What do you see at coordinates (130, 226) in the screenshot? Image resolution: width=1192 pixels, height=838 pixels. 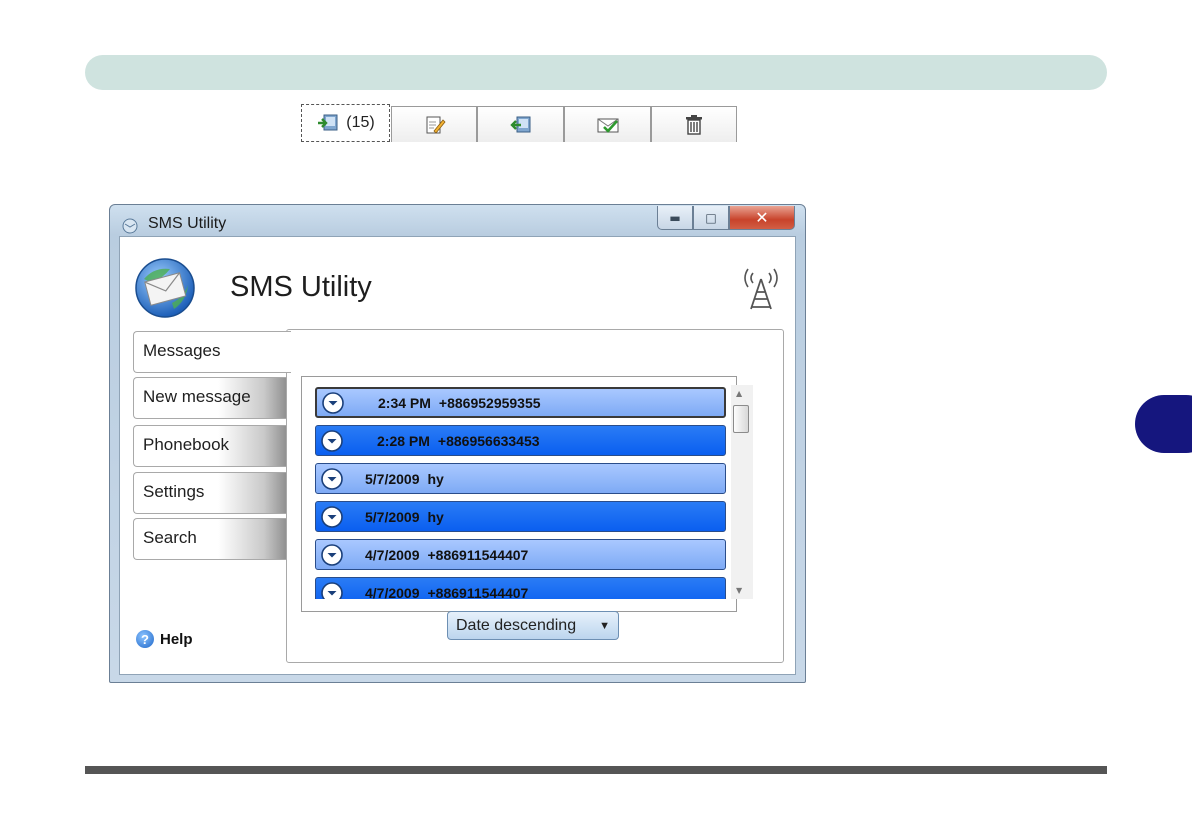 I see `app-small-icon` at bounding box center [130, 226].